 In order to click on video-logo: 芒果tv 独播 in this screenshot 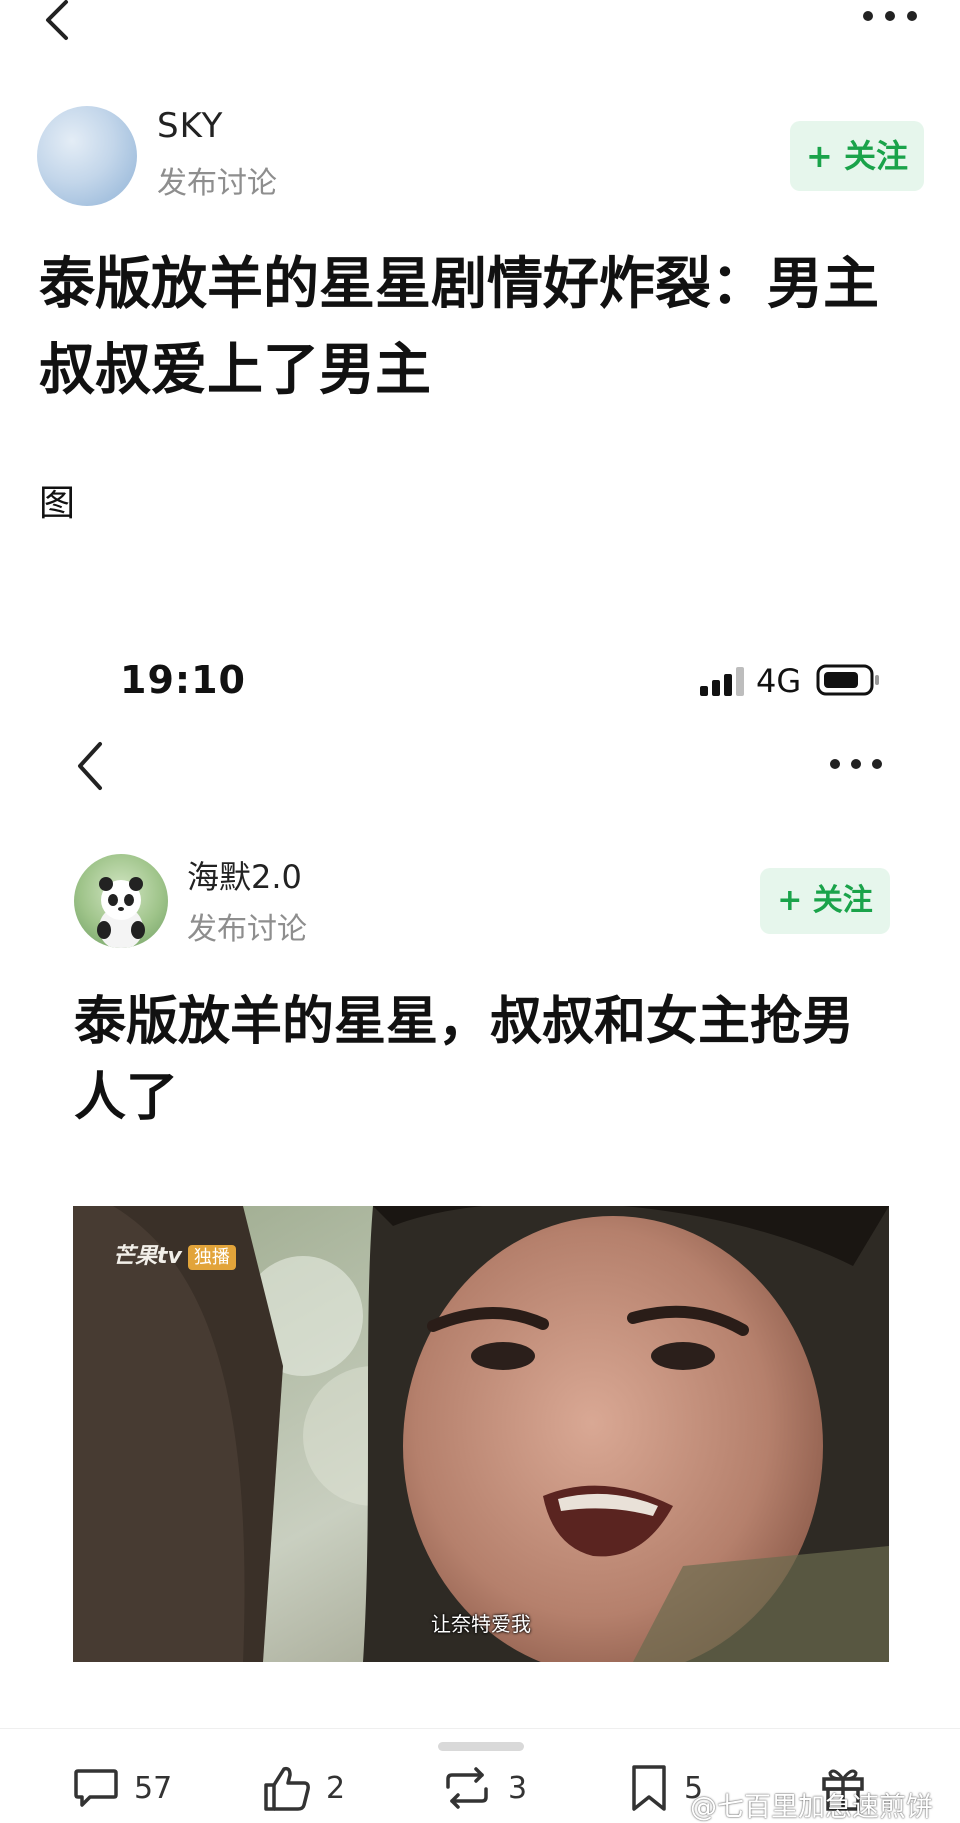, I will do `click(174, 1254)`.